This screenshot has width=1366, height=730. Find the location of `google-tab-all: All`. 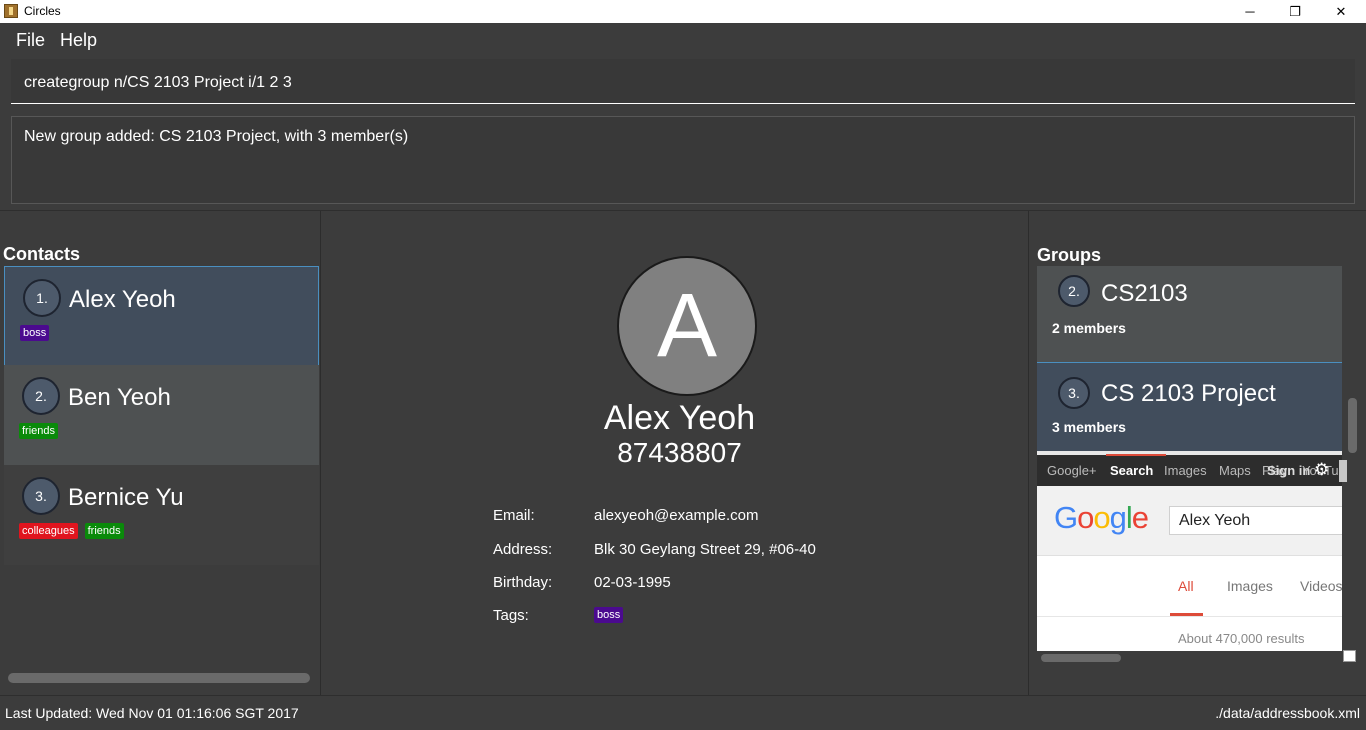

google-tab-all: All is located at coordinates (1186, 586).